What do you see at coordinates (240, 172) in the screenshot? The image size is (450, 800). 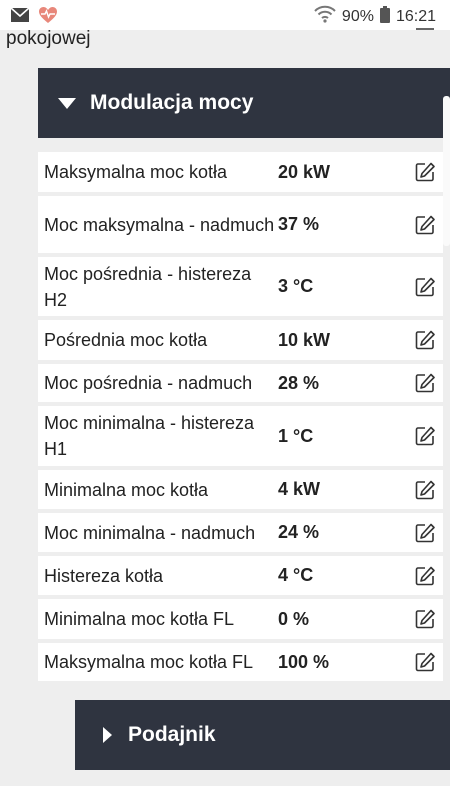 I see `list-item: Maksymalna moc kotła 20 kW` at bounding box center [240, 172].